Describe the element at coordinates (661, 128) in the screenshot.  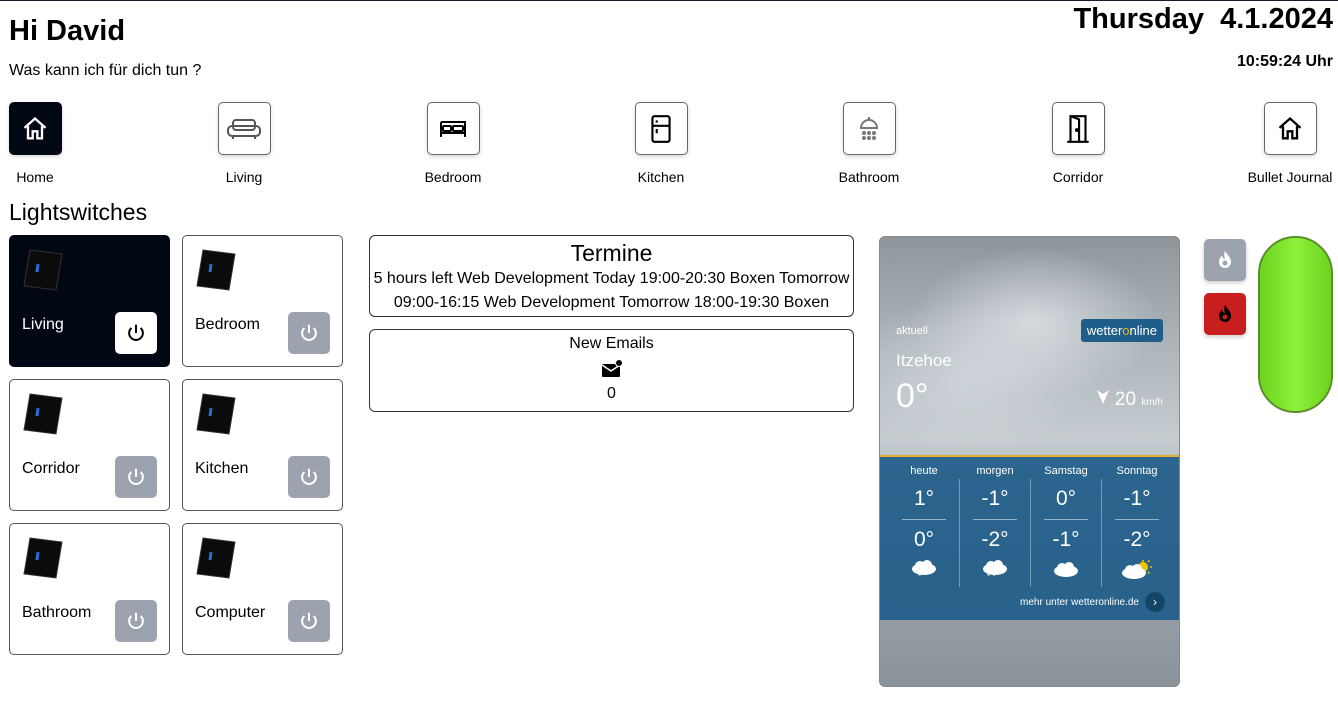
I see `nav-button-kitchen` at that location.